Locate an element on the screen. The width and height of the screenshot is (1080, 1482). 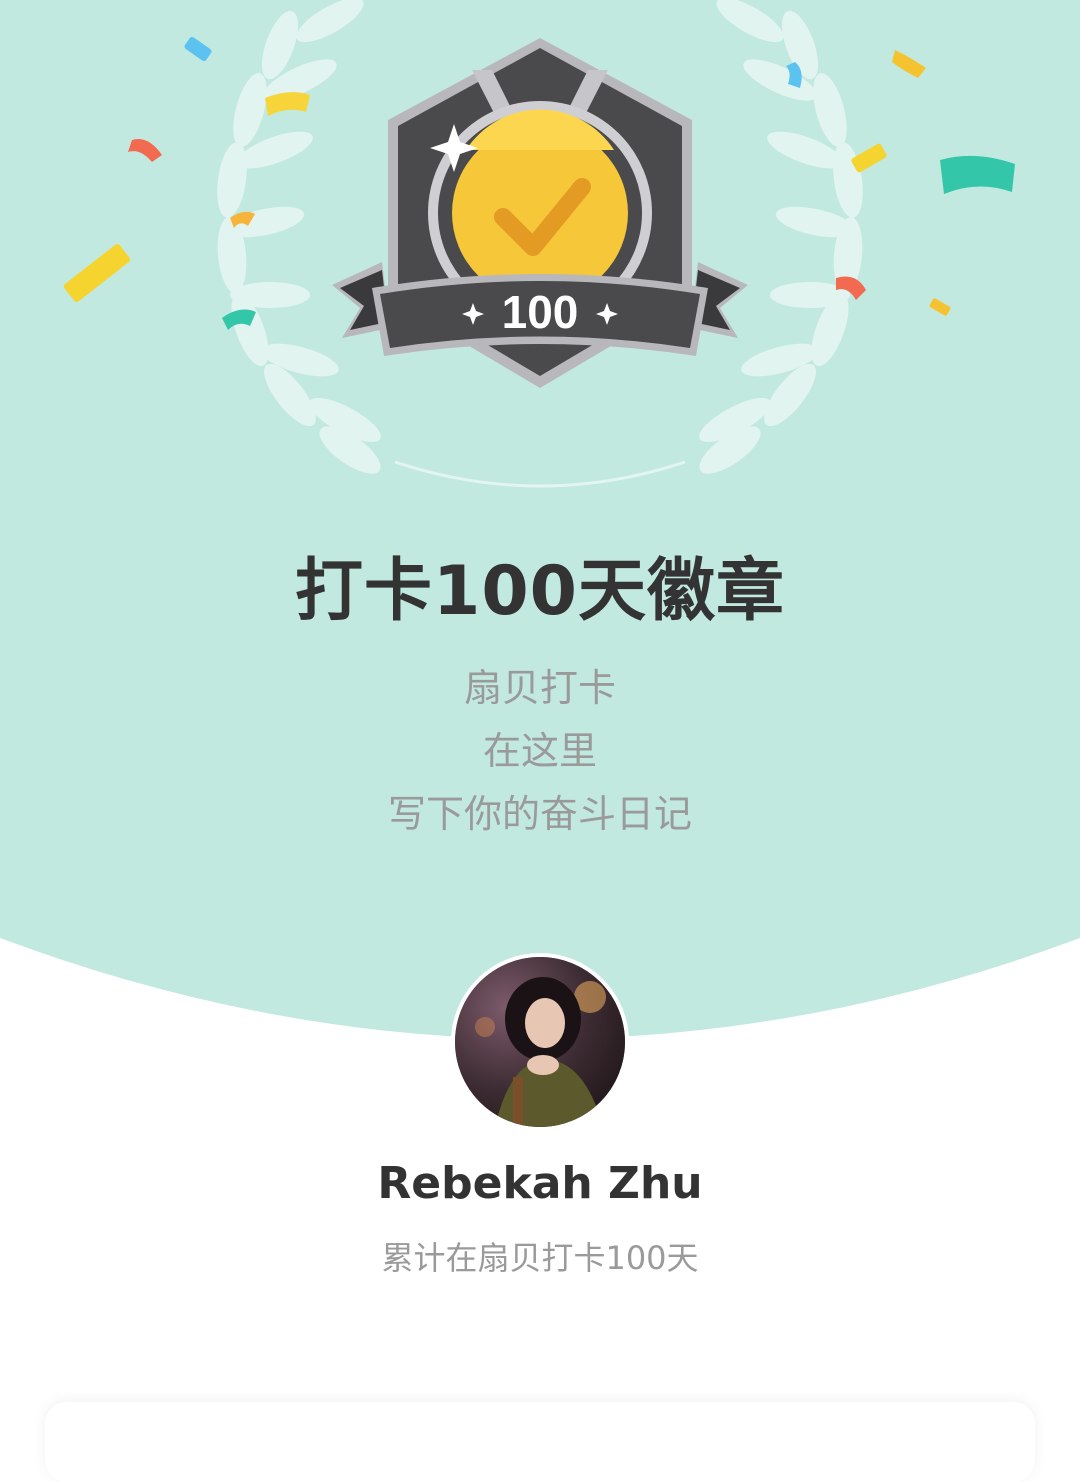
slogan-line: 在这里 is located at coordinates (539, 751).